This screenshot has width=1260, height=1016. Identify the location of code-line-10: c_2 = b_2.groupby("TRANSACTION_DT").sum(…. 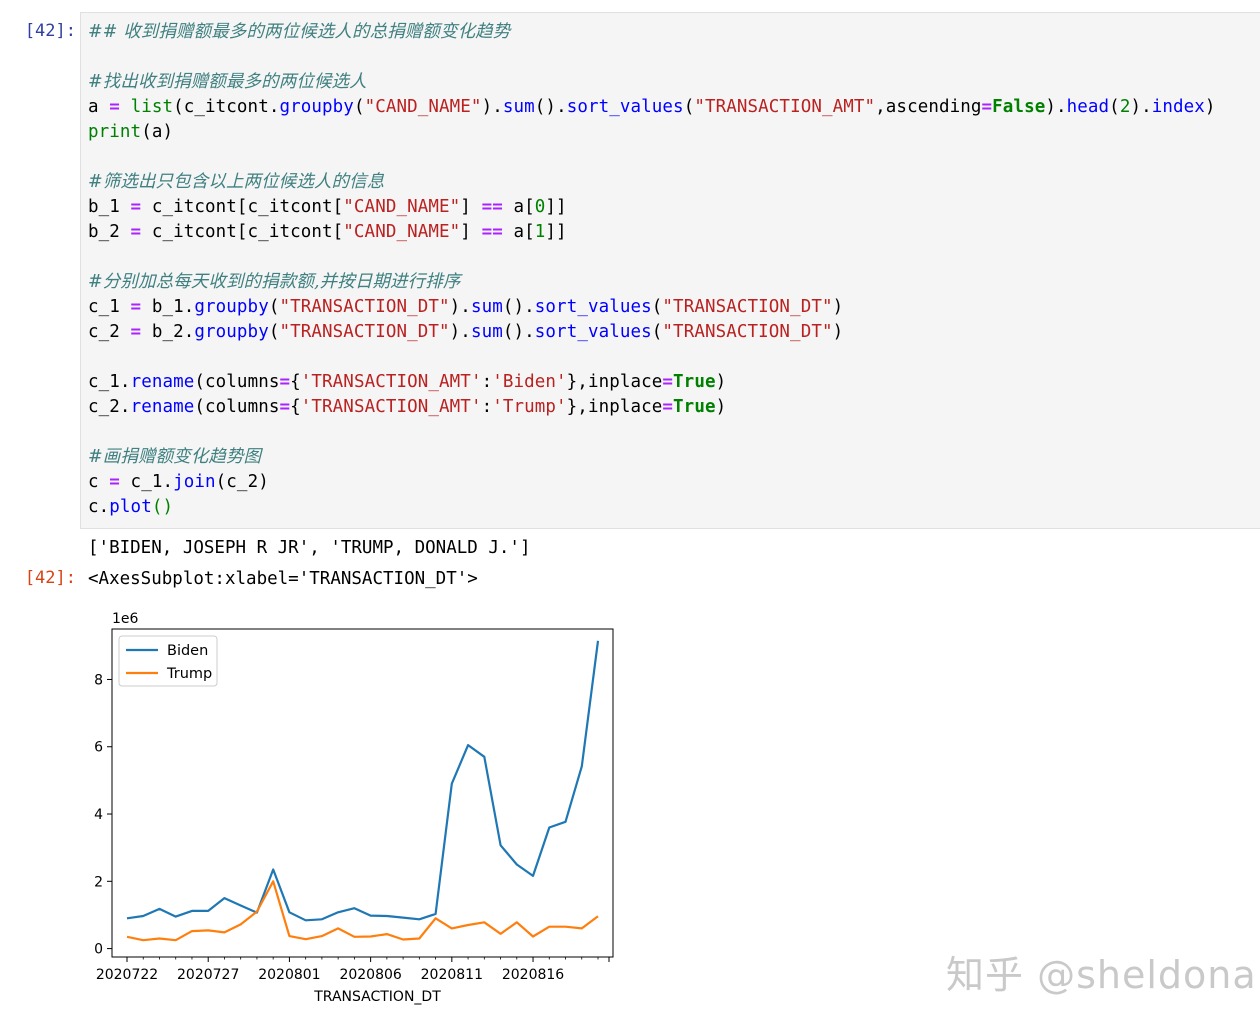
(465, 332).